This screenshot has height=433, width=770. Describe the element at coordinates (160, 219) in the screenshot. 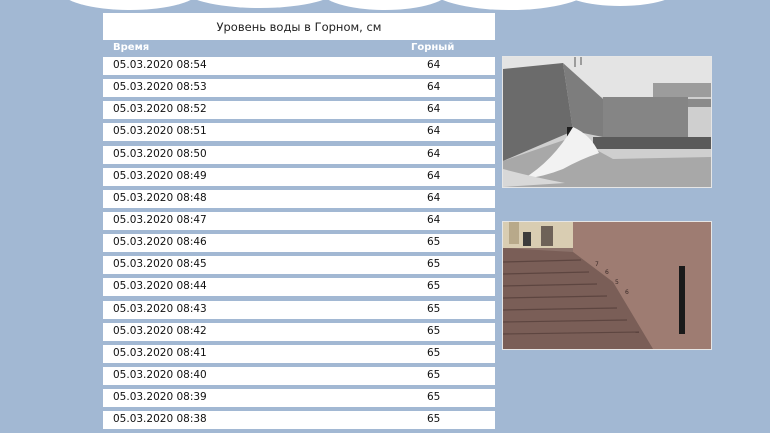

I see `cell-time: 05.03.2020 08:47` at that location.